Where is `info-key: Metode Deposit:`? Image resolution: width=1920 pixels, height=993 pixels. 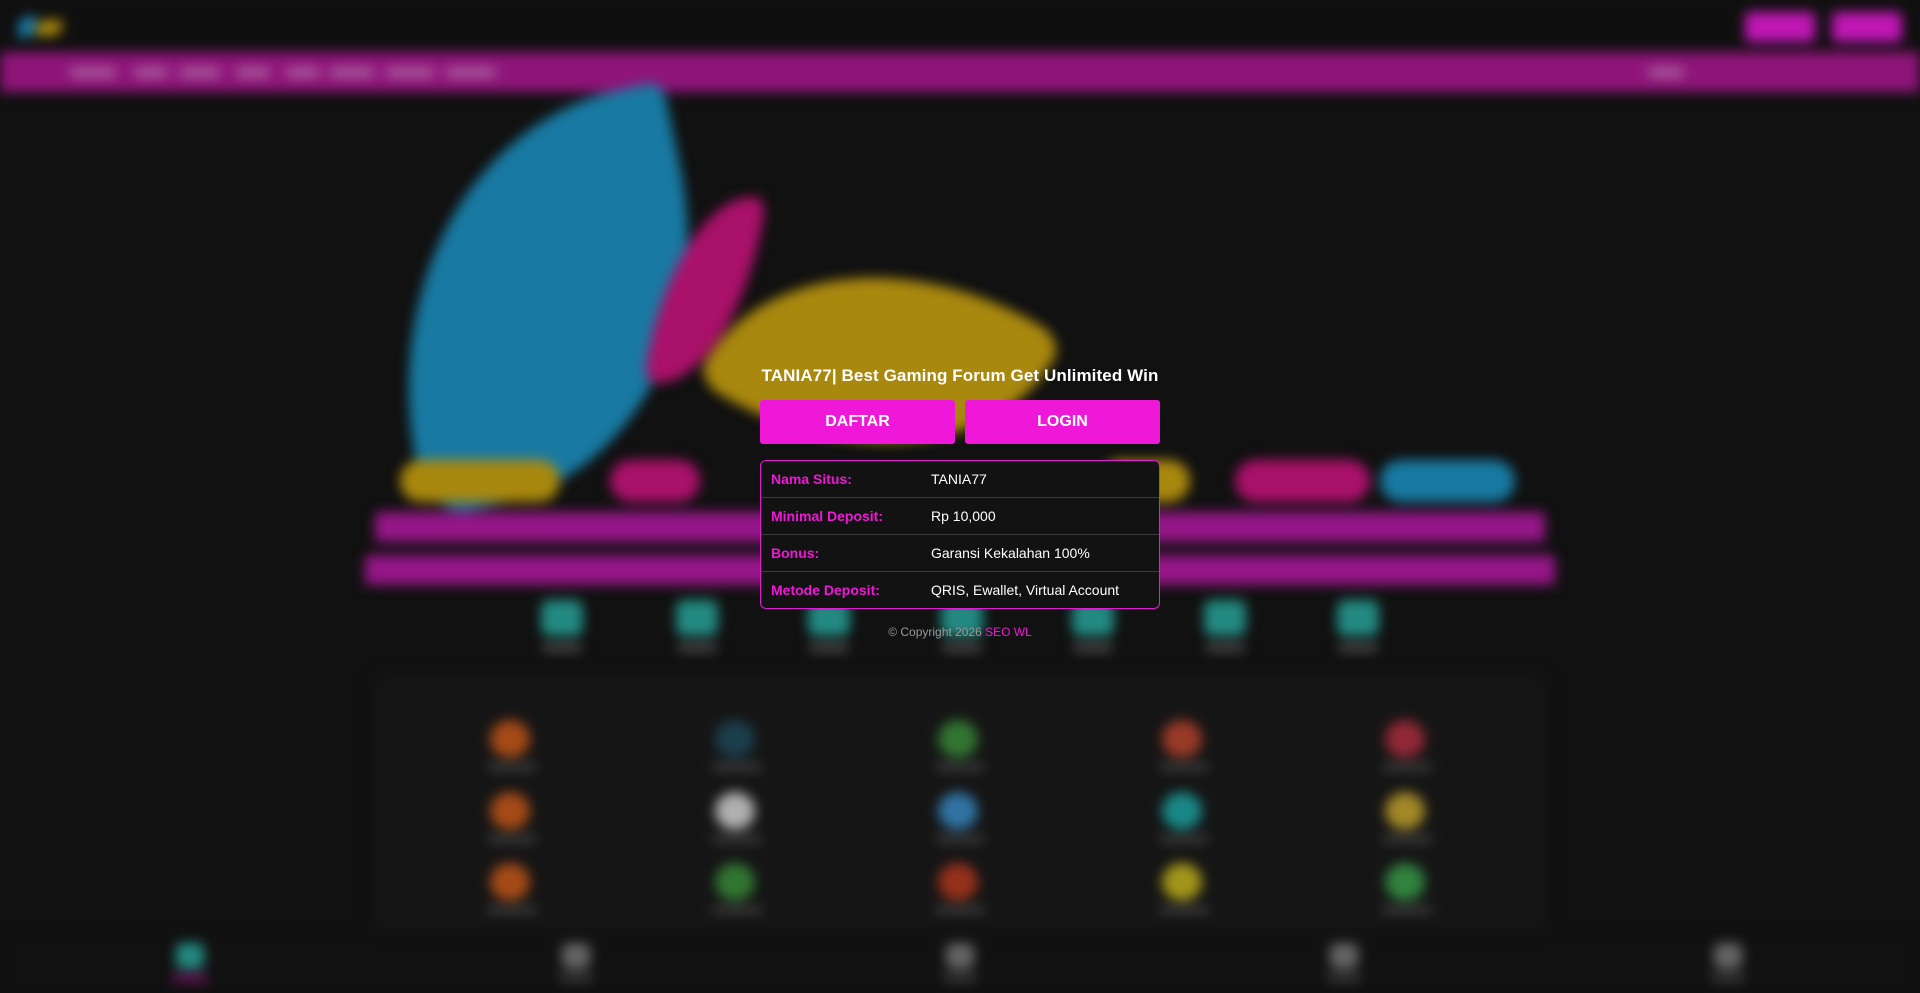
info-key: Metode Deposit: is located at coordinates (825, 590).